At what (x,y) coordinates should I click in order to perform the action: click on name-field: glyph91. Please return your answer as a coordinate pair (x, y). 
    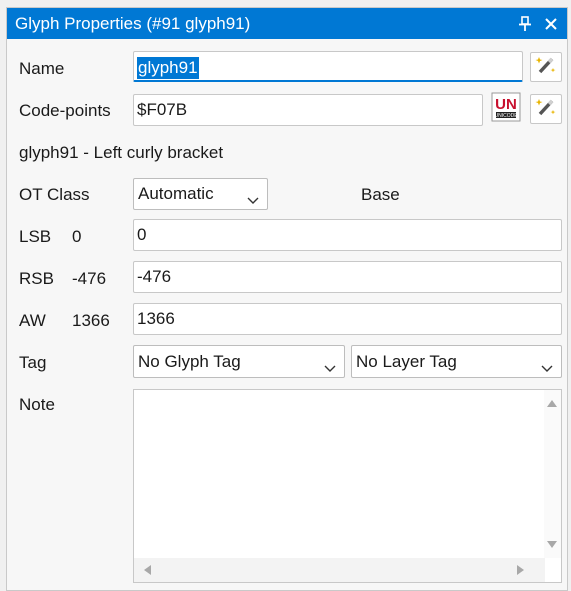
    Looking at the image, I should click on (328, 66).